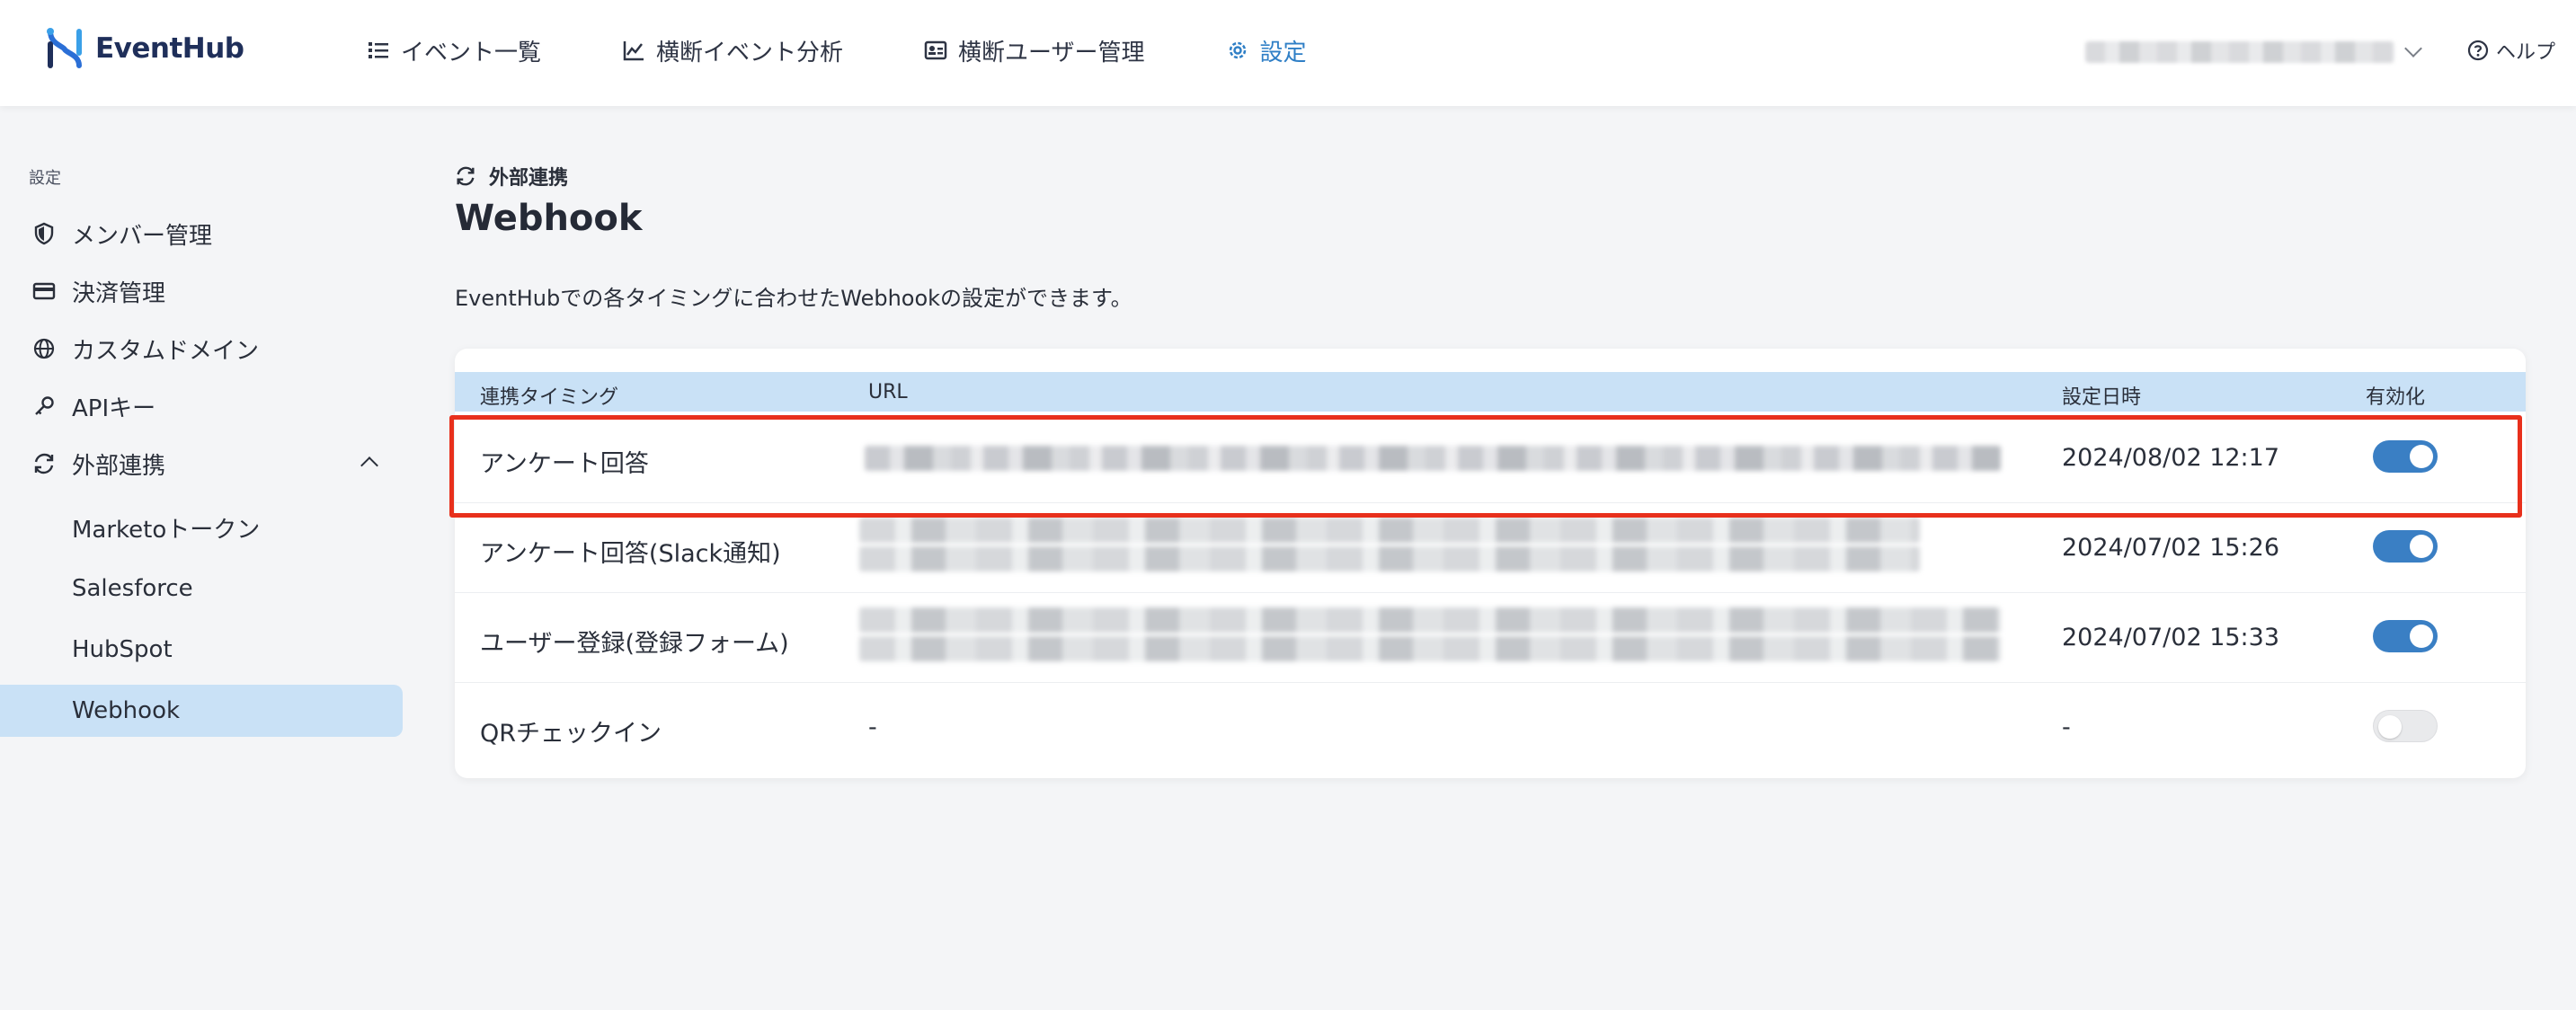 This screenshot has height=1010, width=2576. I want to click on nav-item-cross-event-analysis: 横断イベント分析, so click(732, 51).